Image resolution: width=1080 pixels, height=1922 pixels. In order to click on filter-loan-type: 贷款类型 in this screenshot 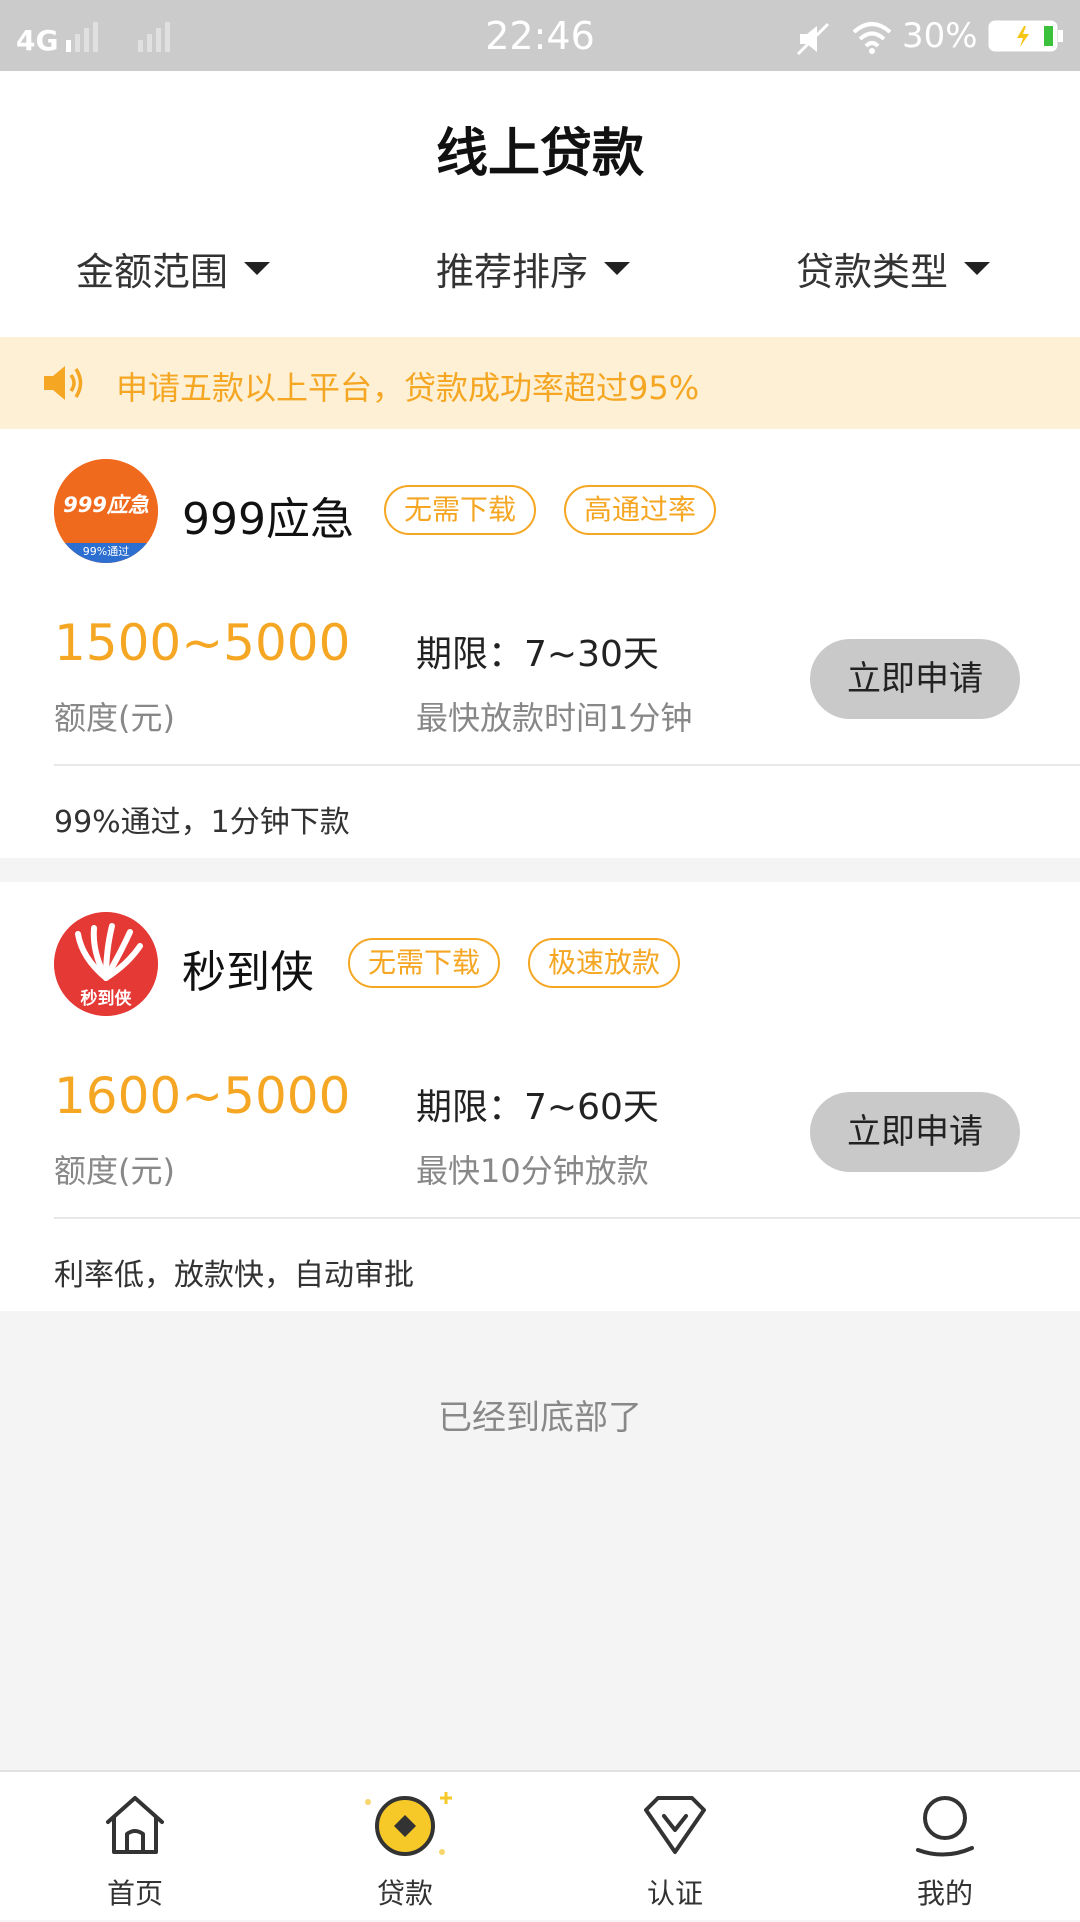, I will do `click(893, 268)`.